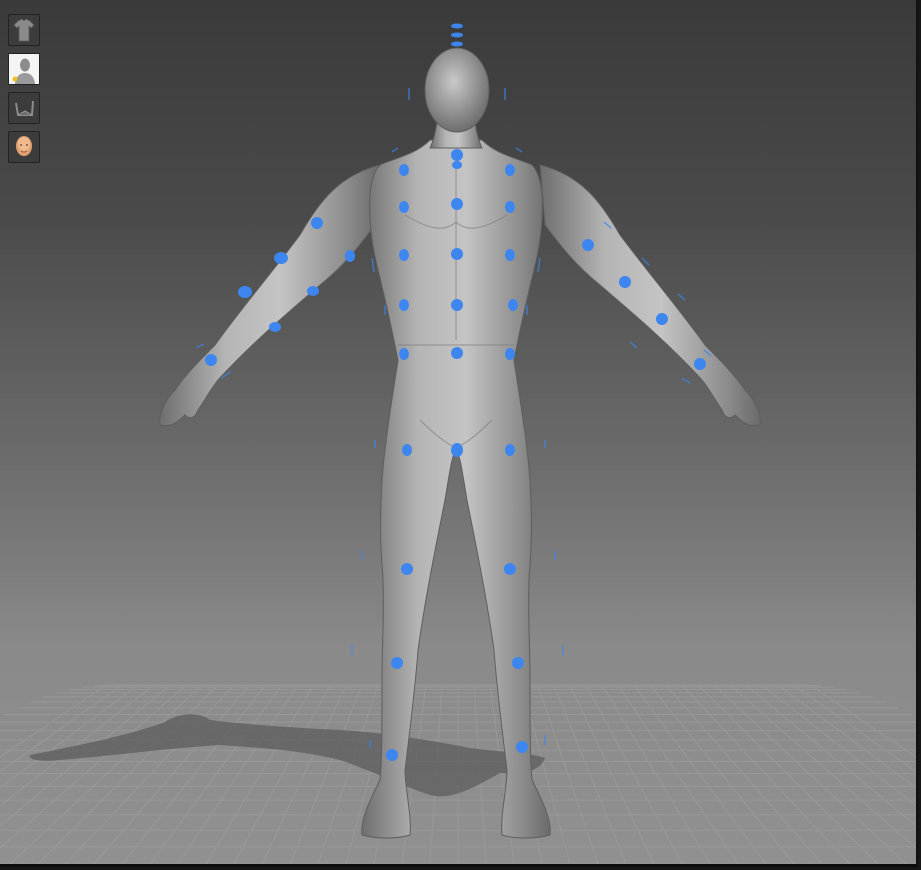 The height and width of the screenshot is (870, 921). I want to click on environment-button, so click(24, 108).